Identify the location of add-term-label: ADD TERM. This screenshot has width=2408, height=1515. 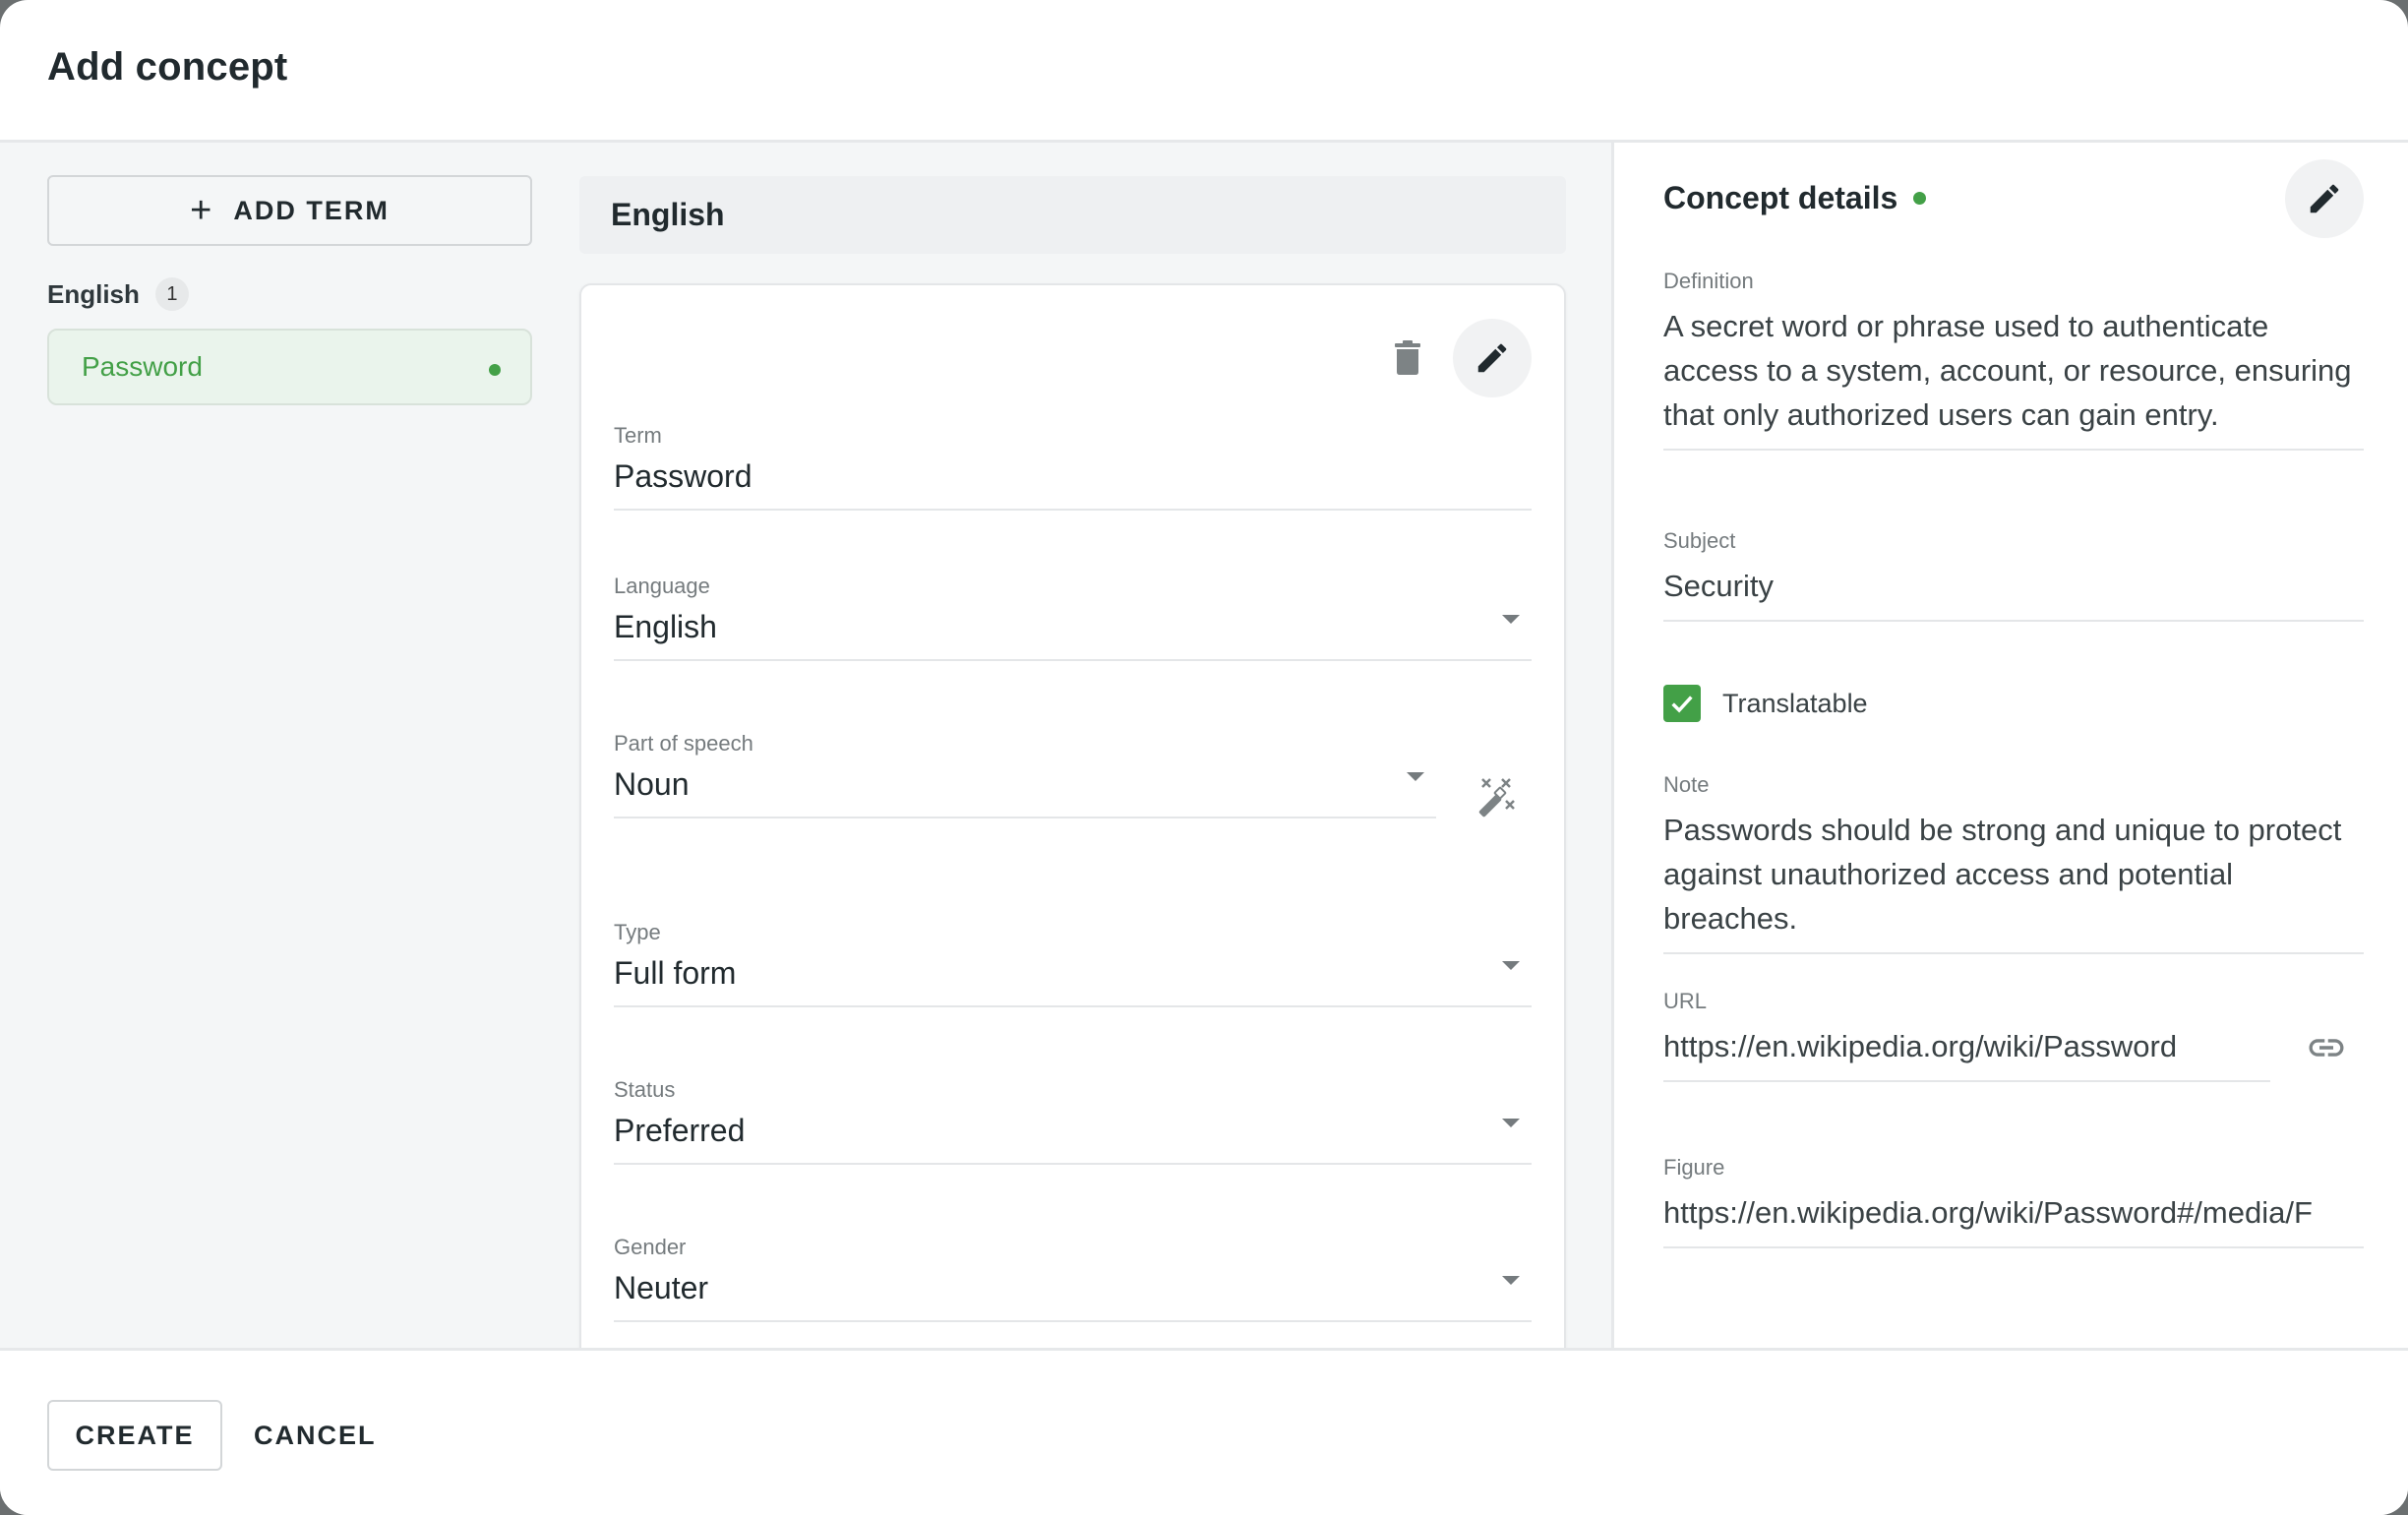
(311, 210).